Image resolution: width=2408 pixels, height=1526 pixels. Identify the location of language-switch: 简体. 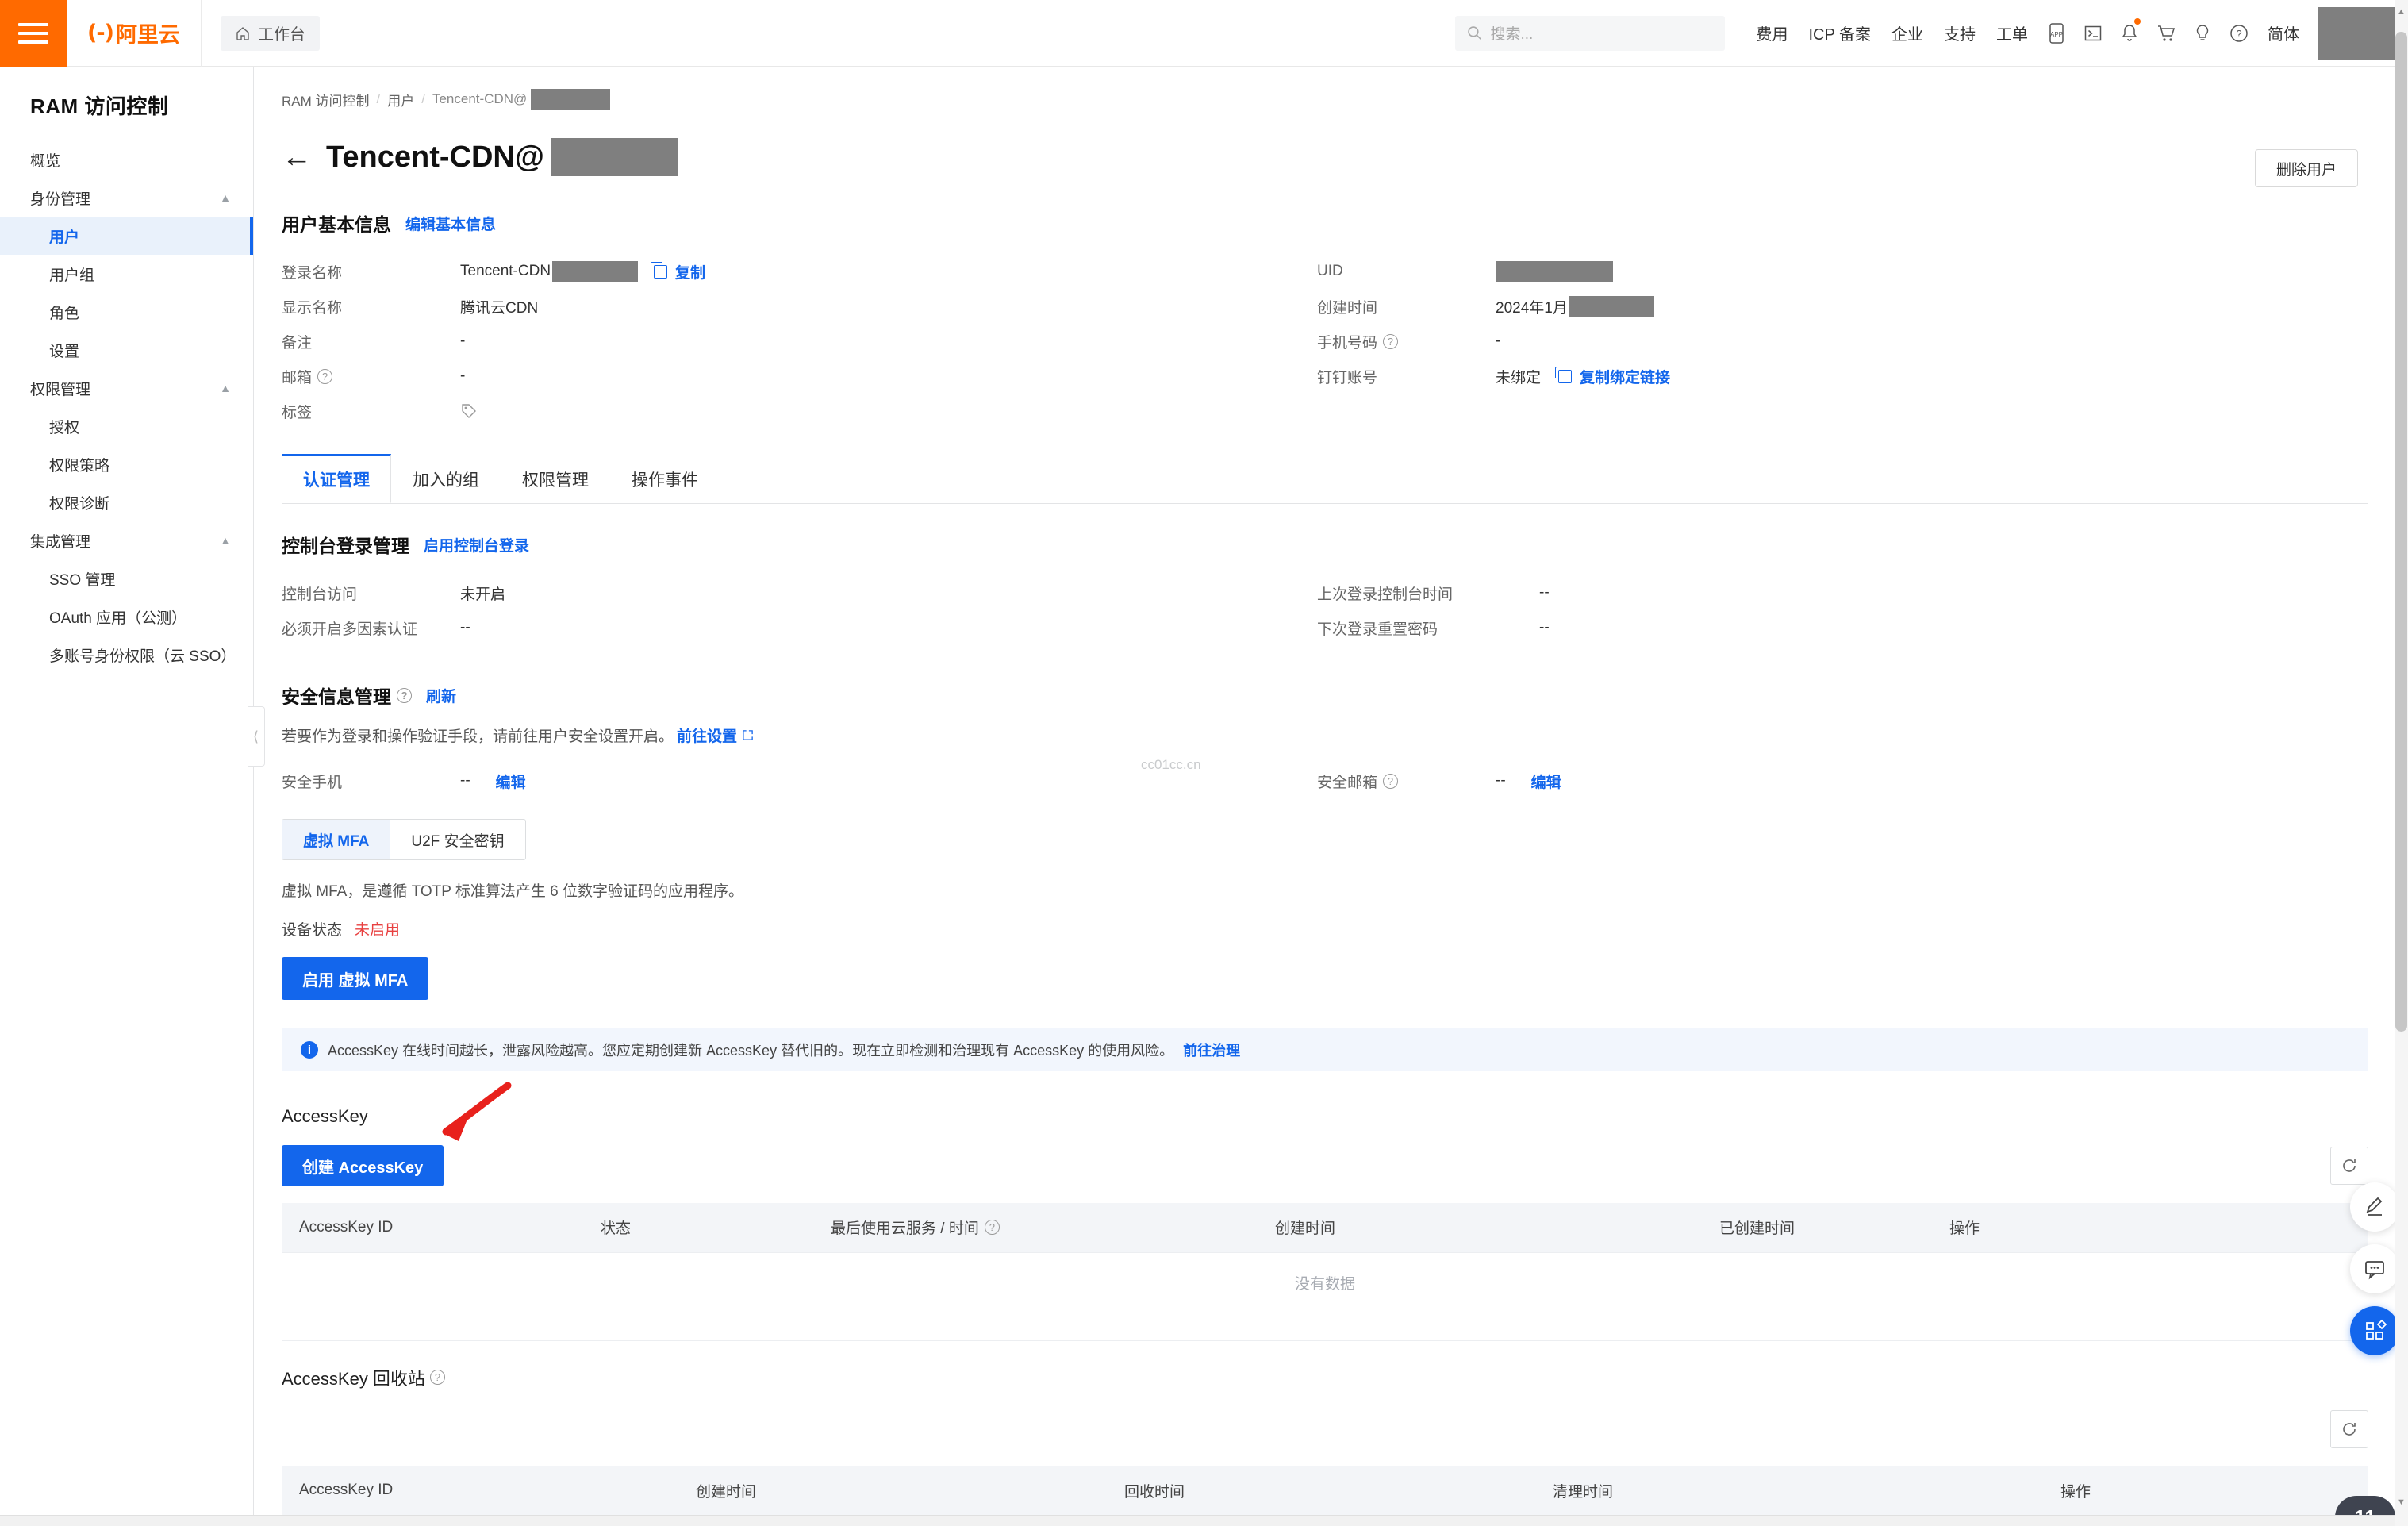
(2283, 33).